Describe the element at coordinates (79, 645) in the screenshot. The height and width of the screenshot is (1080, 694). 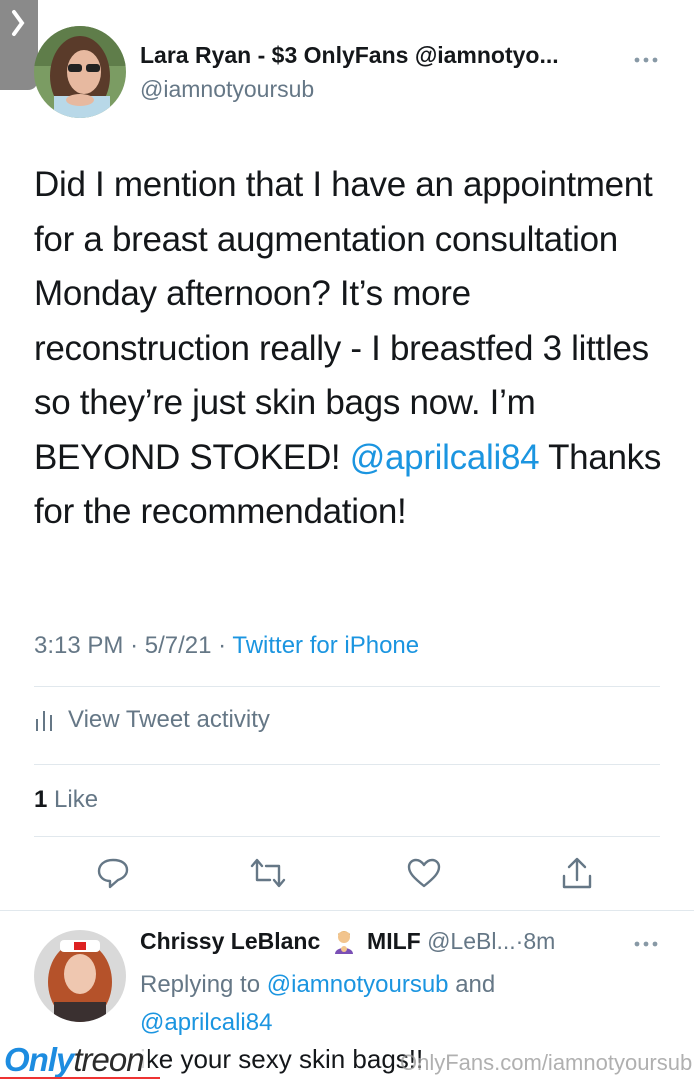
I see `tweet-time: 3:13 PM` at that location.